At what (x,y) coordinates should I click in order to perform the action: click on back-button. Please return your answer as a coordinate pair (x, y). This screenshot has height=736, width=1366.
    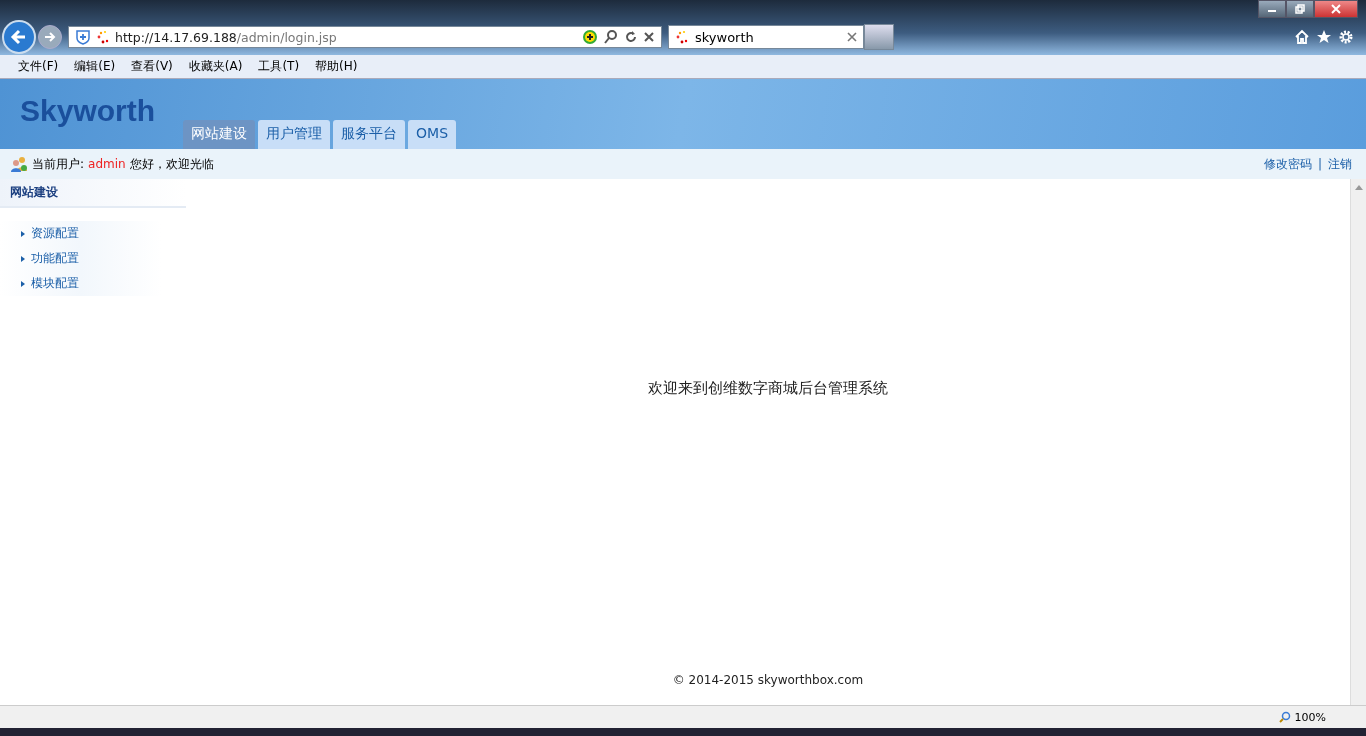
    Looking at the image, I should click on (19, 37).